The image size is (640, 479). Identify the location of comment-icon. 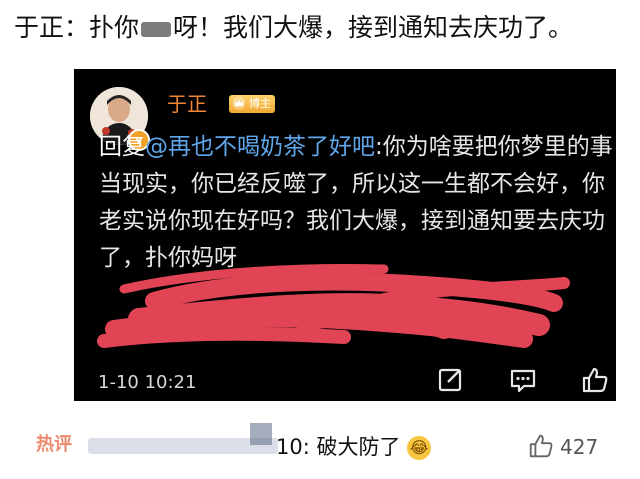
(523, 380).